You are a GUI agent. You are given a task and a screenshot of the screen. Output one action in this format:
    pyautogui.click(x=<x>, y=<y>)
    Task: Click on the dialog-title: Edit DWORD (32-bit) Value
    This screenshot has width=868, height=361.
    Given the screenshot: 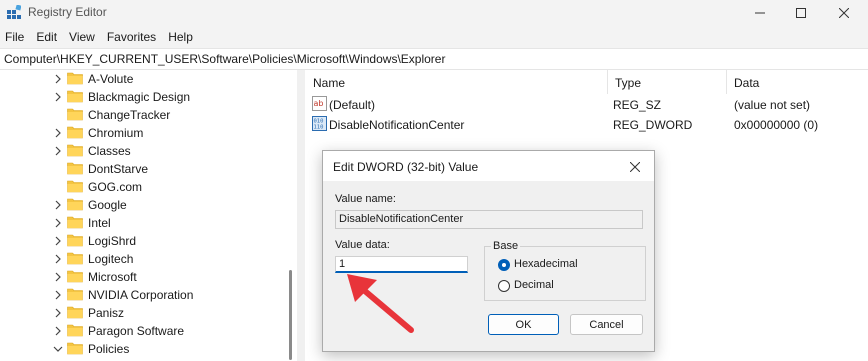 What is the action you would take?
    pyautogui.click(x=406, y=167)
    